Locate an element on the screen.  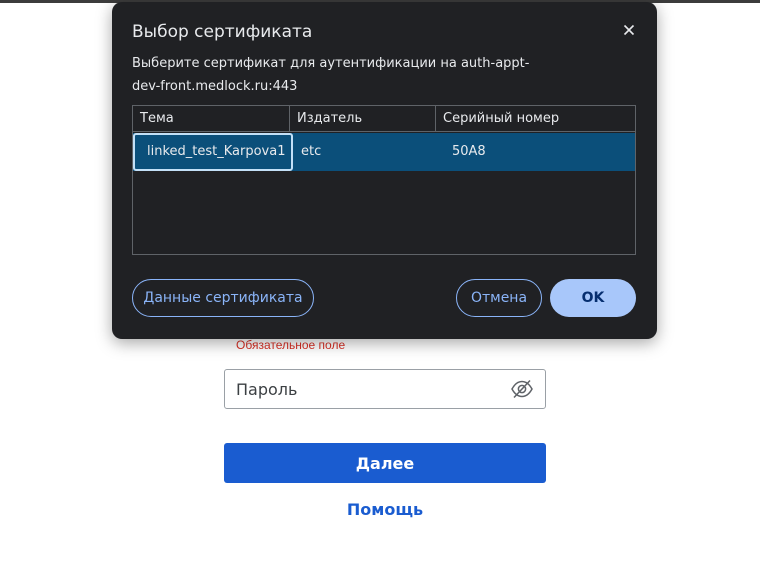
cell-subject: linked_test_Karpova1 is located at coordinates (213, 152).